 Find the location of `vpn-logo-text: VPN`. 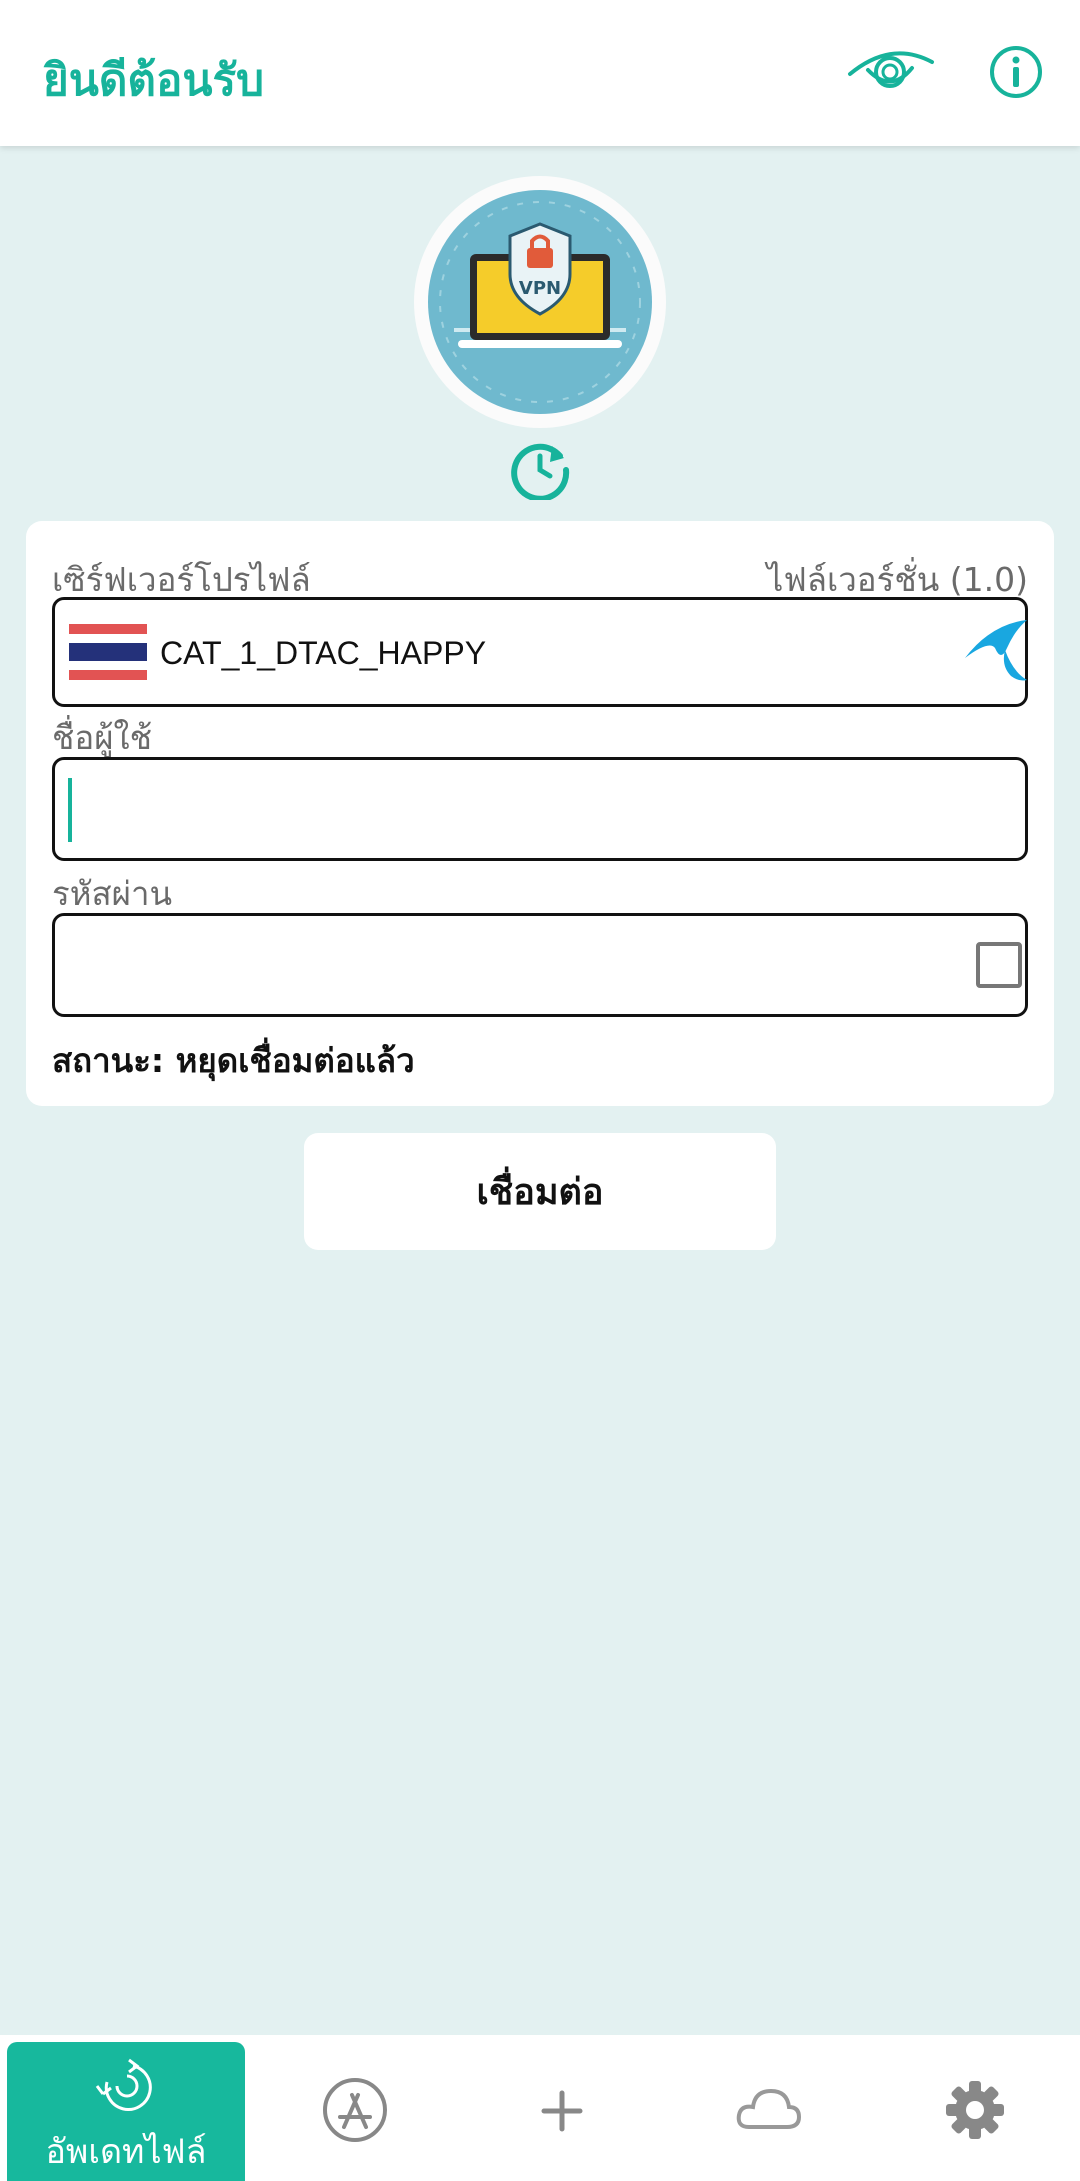

vpn-logo-text: VPN is located at coordinates (540, 288).